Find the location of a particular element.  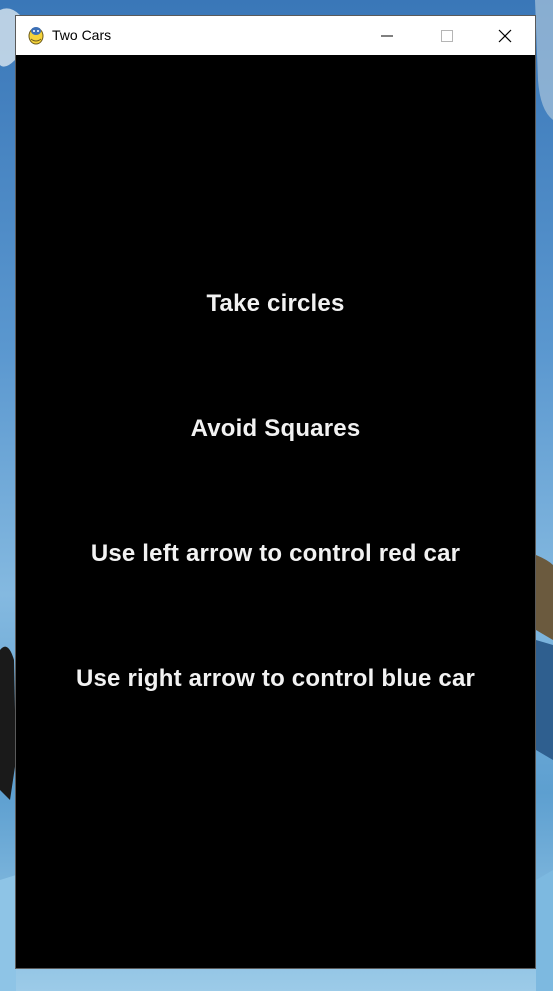

close-icon is located at coordinates (505, 35).